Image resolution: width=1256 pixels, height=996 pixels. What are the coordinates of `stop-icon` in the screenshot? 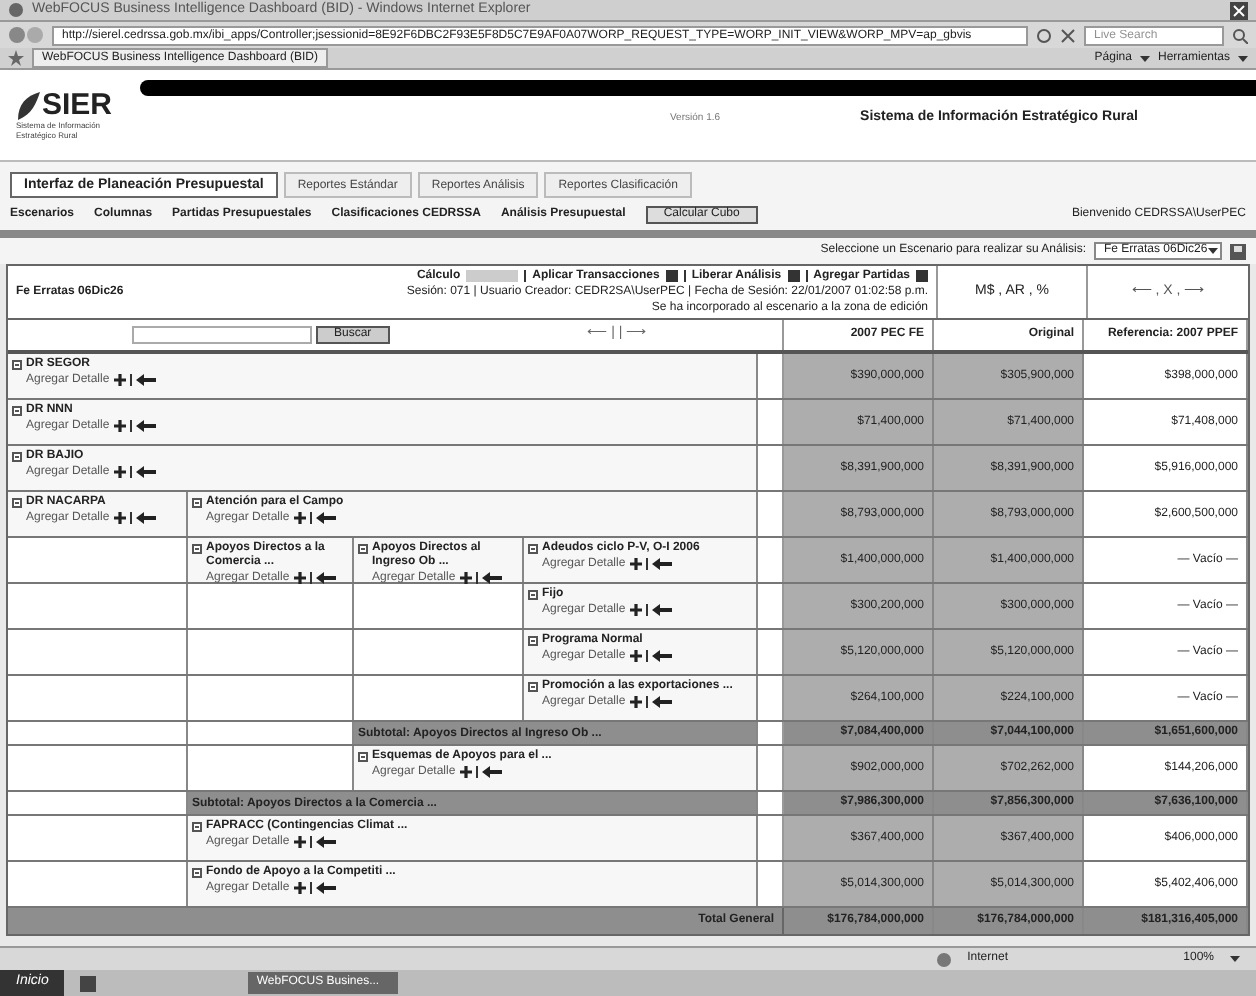 It's located at (1068, 35).